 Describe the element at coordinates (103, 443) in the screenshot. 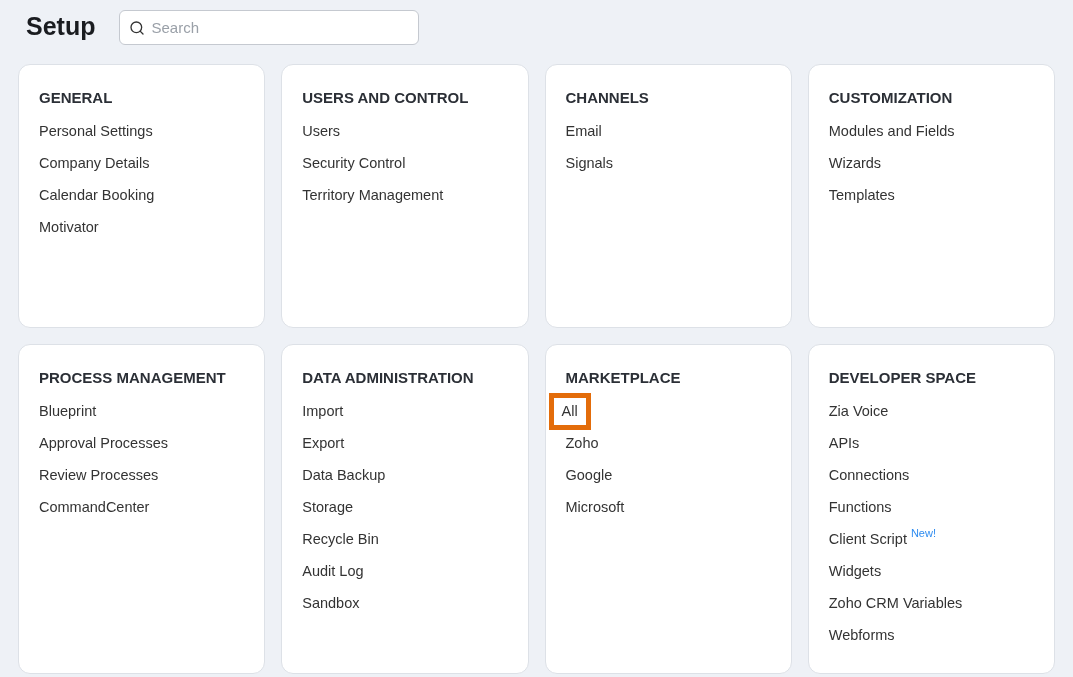

I see `setup-link: Approval Processes` at that location.